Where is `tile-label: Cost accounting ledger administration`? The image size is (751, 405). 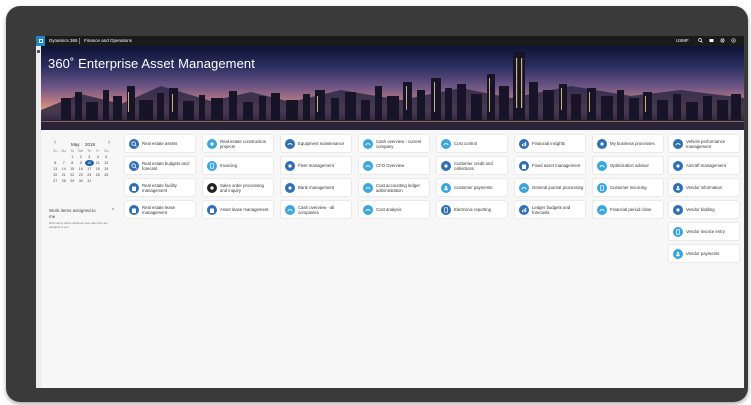 tile-label: Cost accounting ledger administration is located at coordinates (398, 187).